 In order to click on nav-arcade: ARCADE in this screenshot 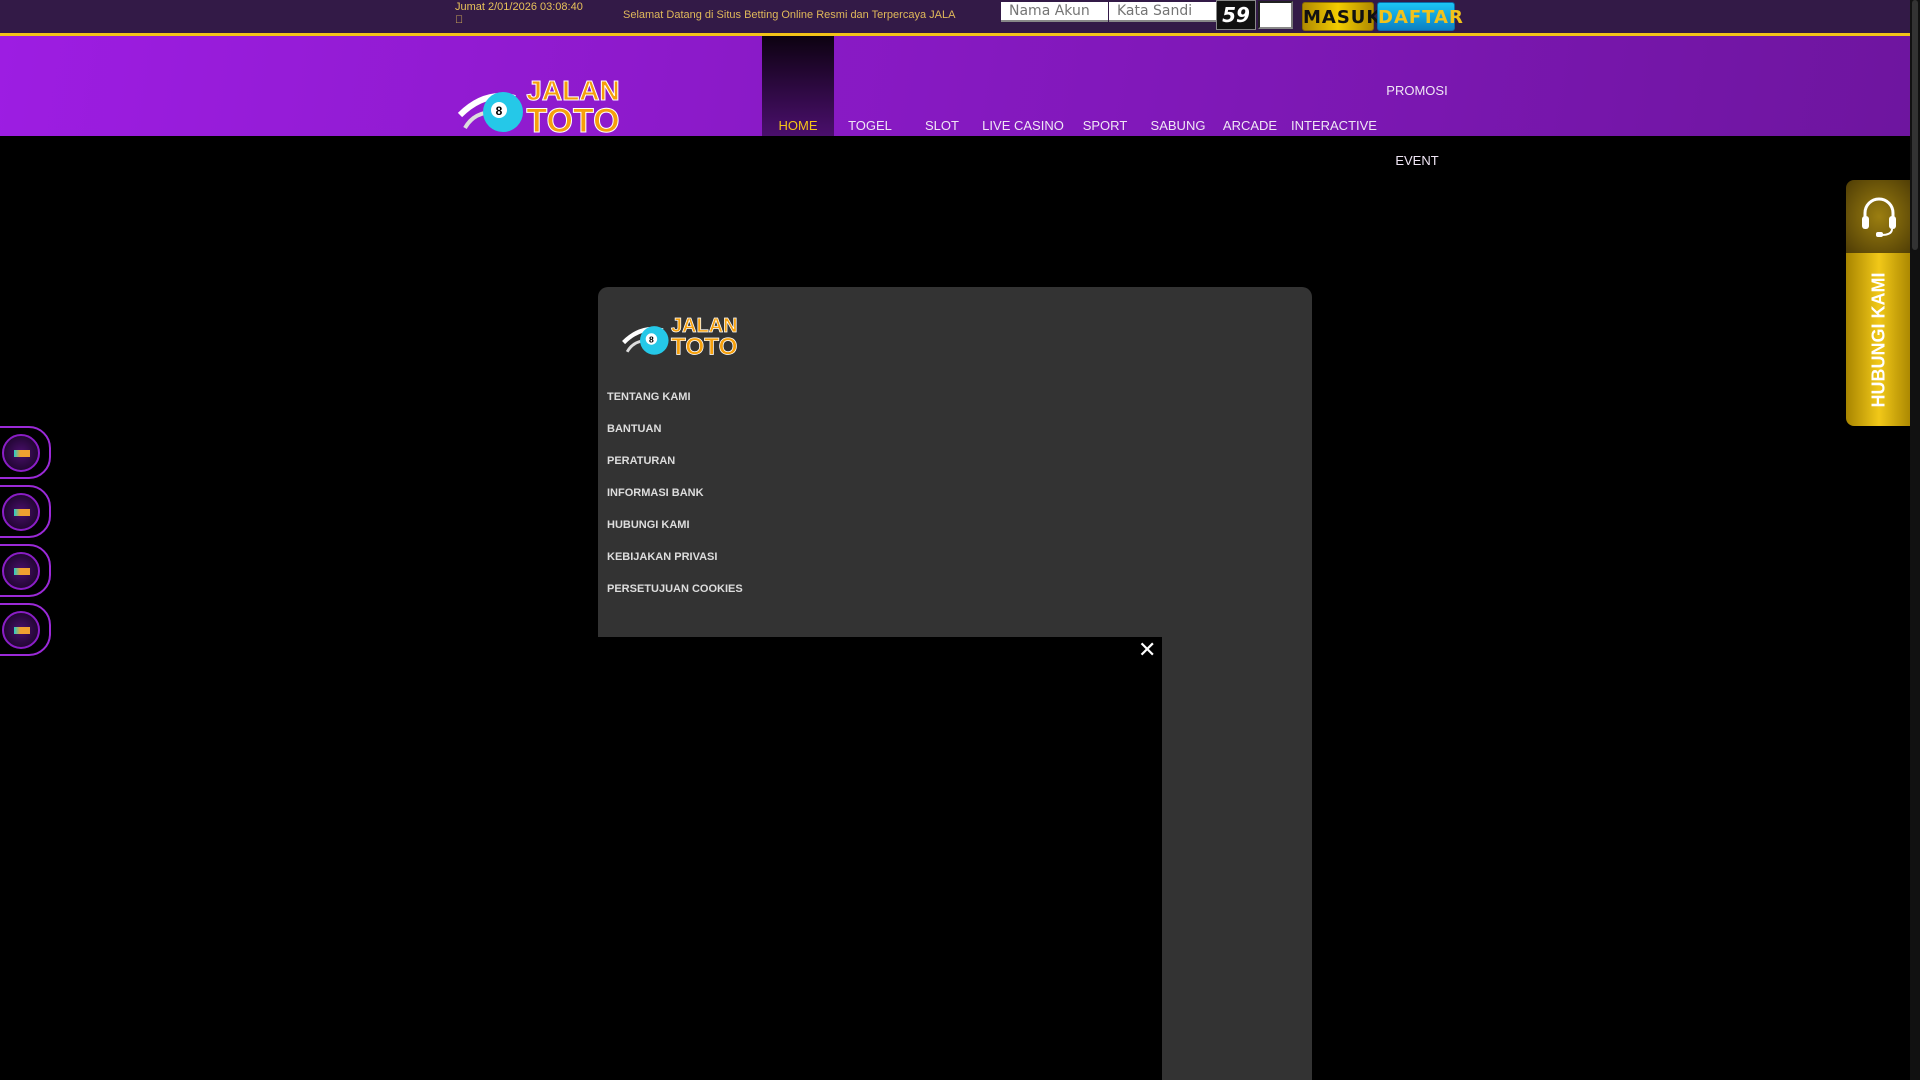, I will do `click(1250, 125)`.